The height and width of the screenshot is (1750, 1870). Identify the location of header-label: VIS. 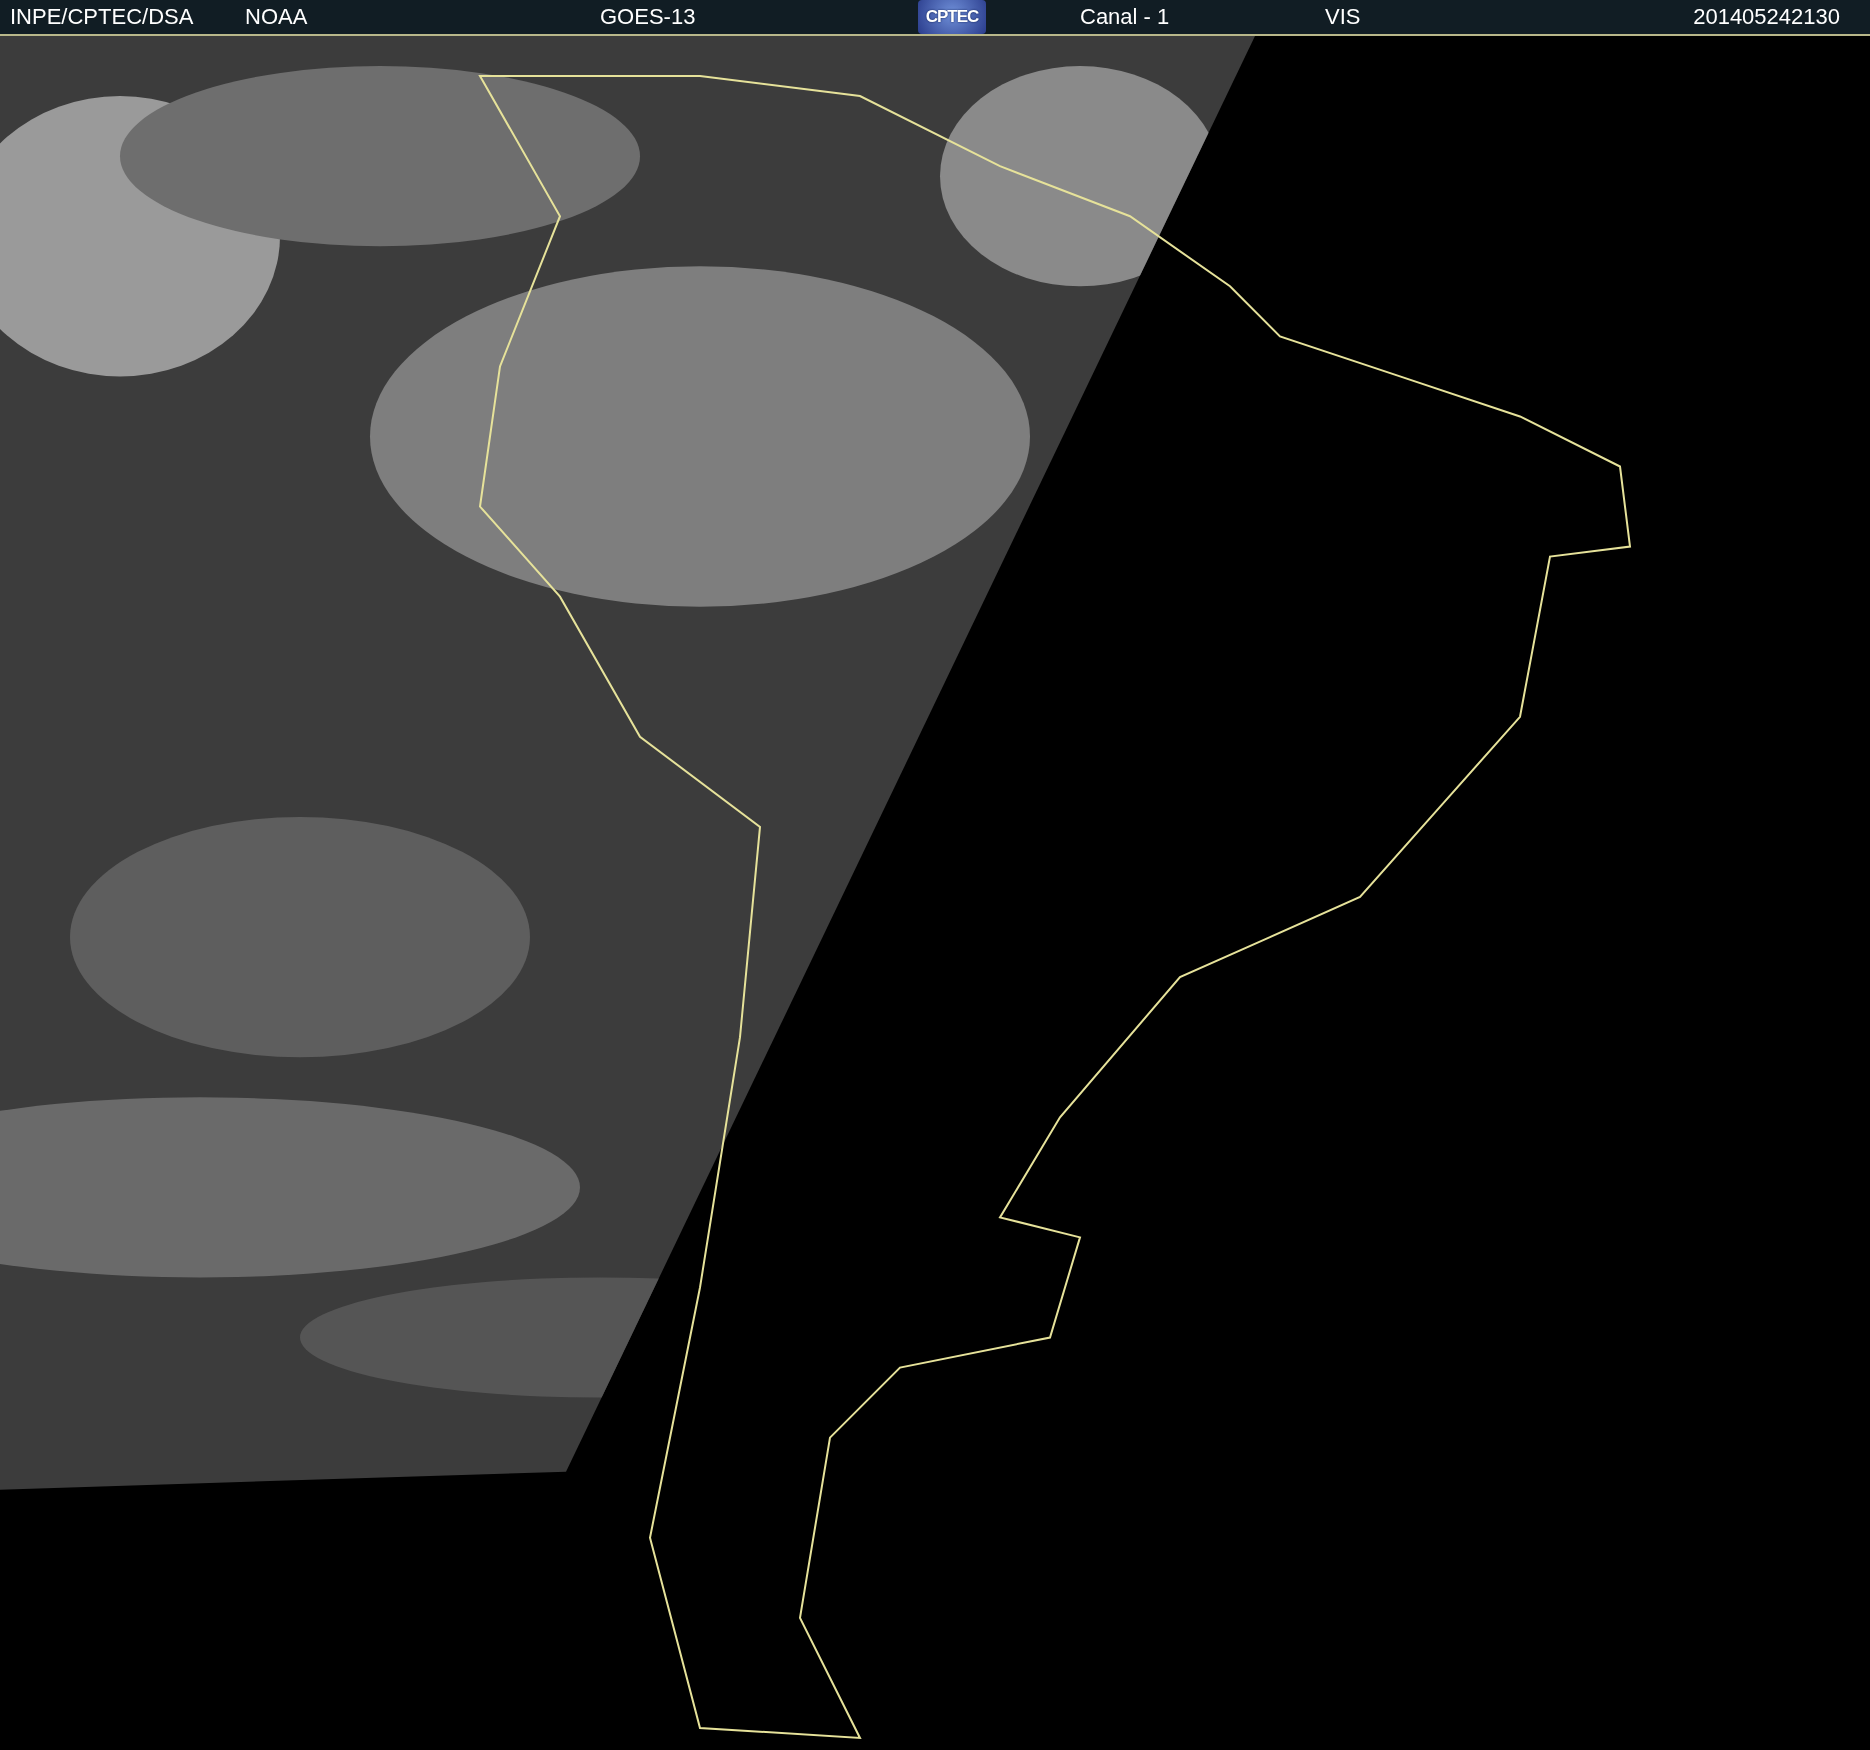
(1343, 17).